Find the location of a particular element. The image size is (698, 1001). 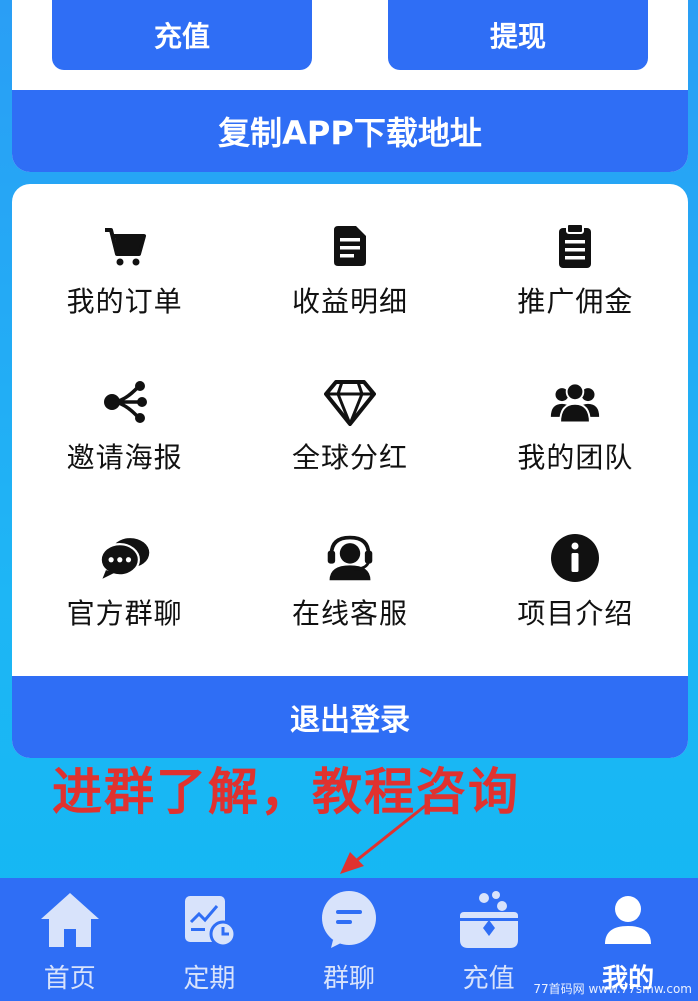

share-icon is located at coordinates (125, 402).